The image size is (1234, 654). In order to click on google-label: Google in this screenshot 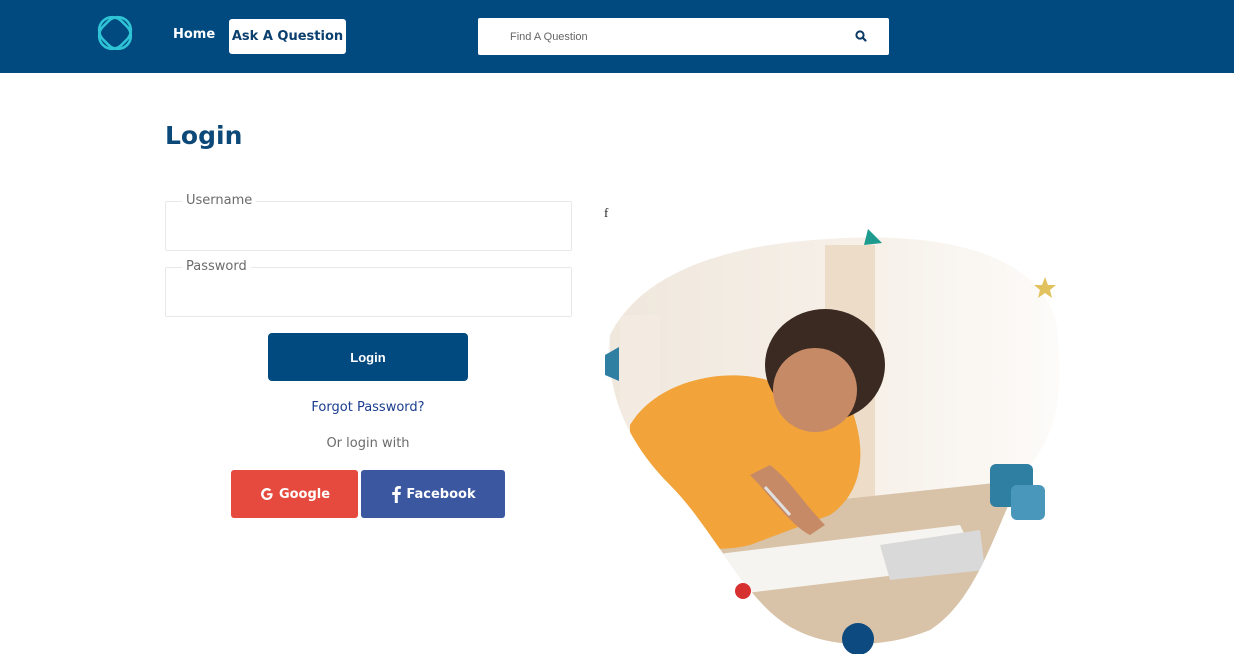, I will do `click(304, 494)`.